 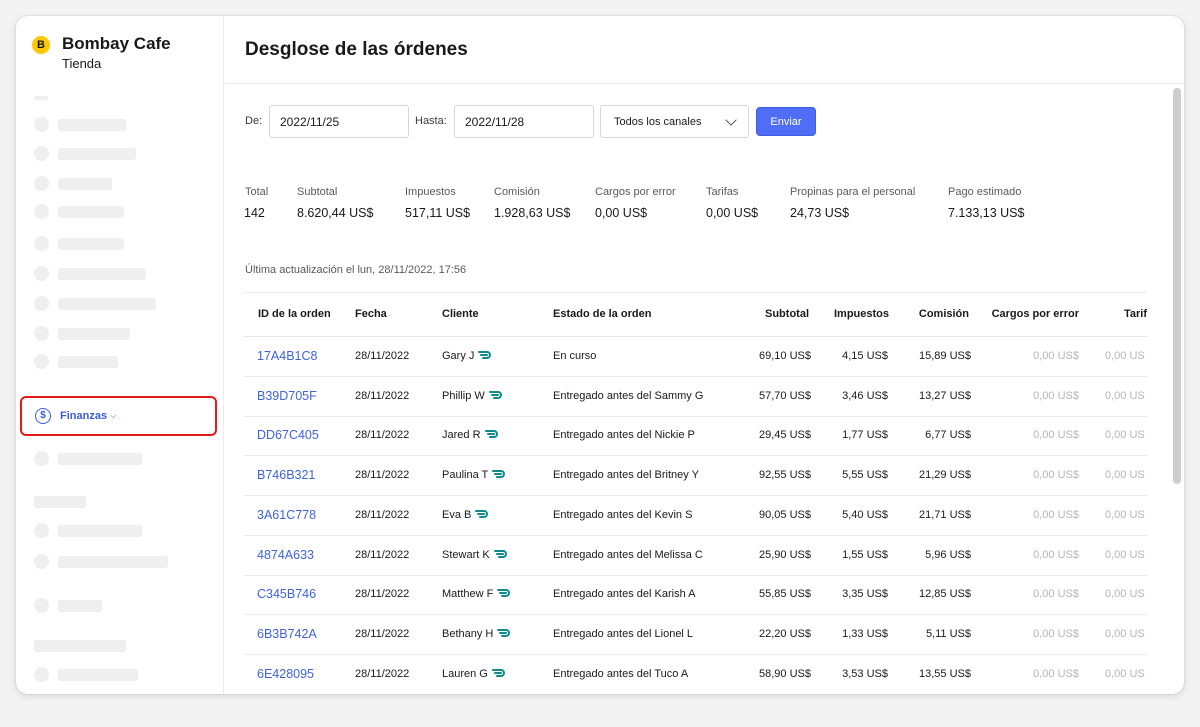 What do you see at coordinates (80, 646) in the screenshot?
I see `sidebar-placeholder-heading` at bounding box center [80, 646].